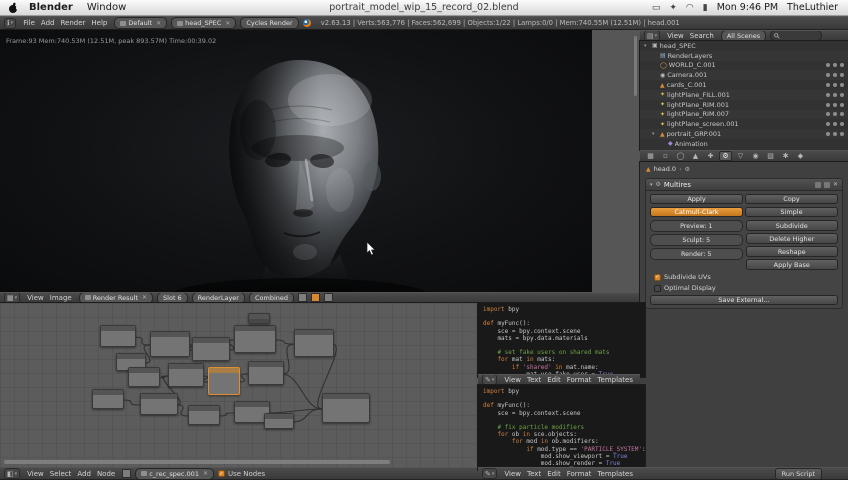 Image resolution: width=848 pixels, height=480 pixels. I want to click on scene-selector: head_SPEC ✕, so click(204, 23).